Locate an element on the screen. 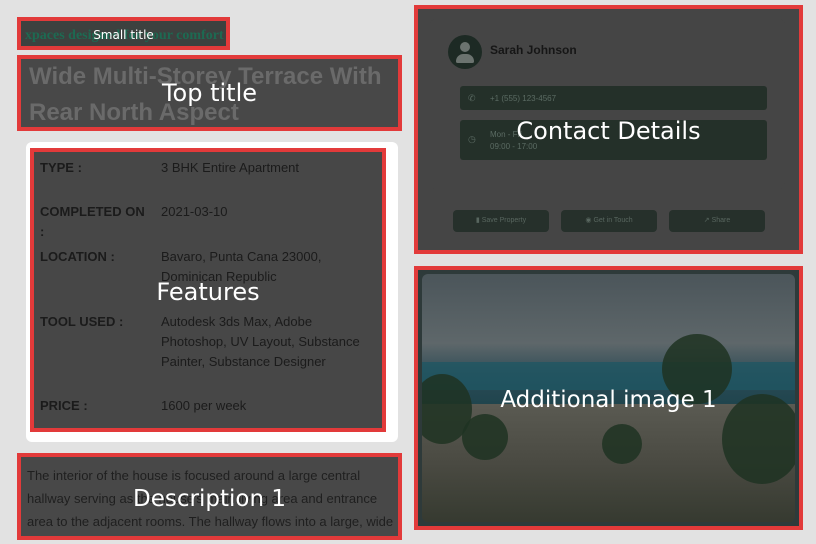 The height and width of the screenshot is (544, 816). phone-number: +1 (555) 123-4567 is located at coordinates (523, 98).